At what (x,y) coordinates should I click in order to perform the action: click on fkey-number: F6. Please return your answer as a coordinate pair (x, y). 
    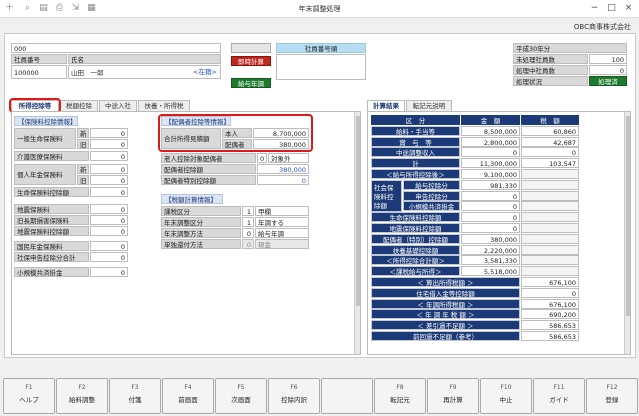
    Looking at the image, I should click on (294, 387).